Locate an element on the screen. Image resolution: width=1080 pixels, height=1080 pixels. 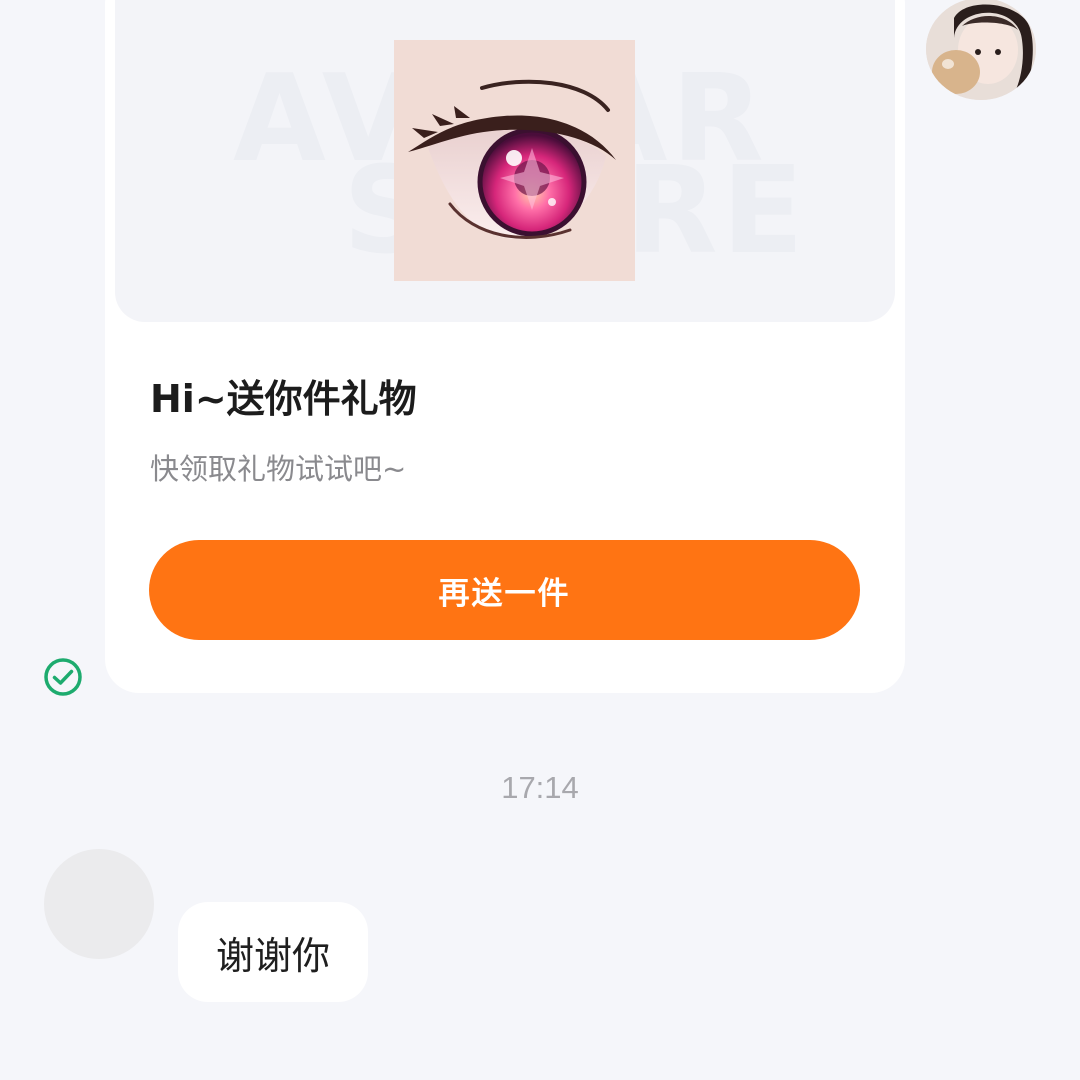
check-circle-icon is located at coordinates (63, 677).